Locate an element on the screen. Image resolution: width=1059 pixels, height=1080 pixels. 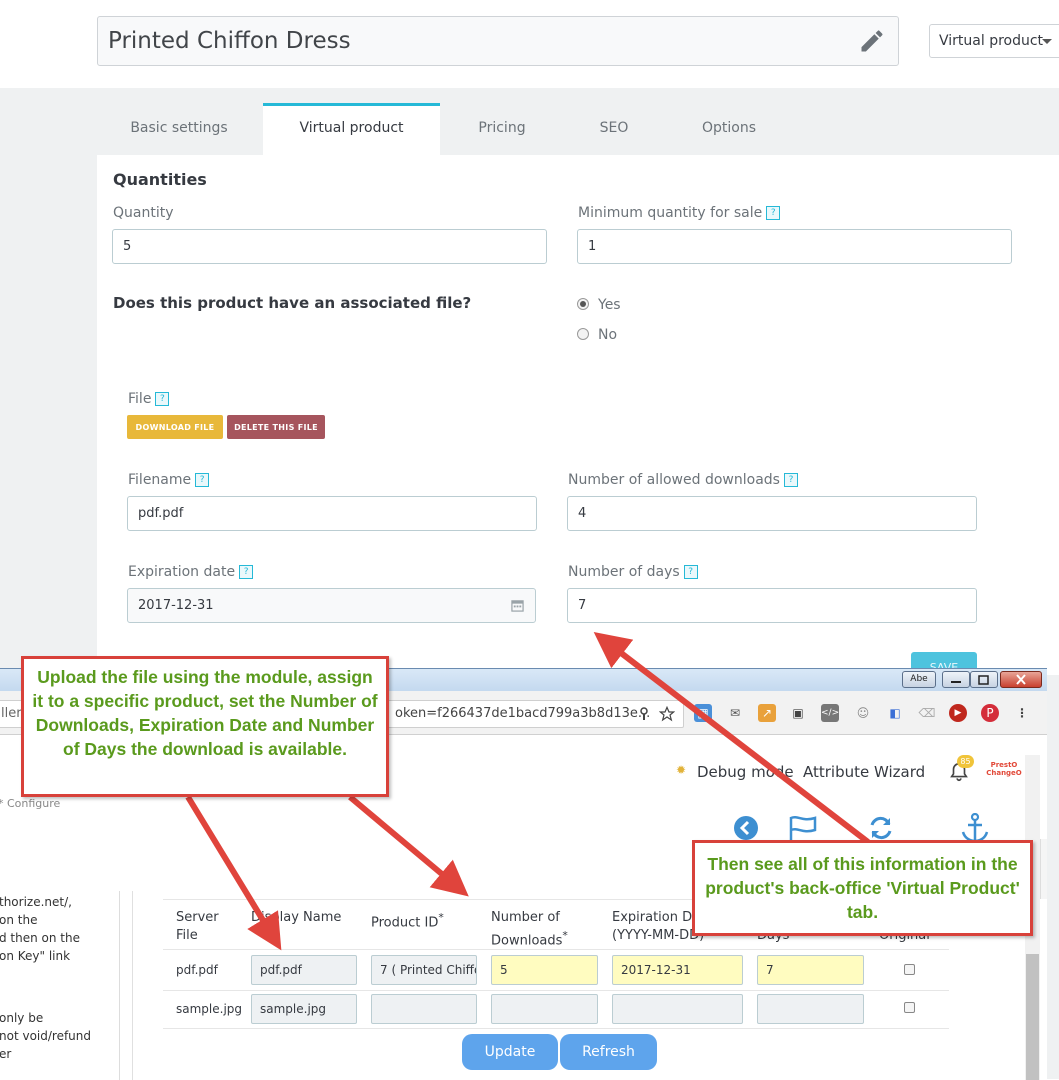
minimize-icon is located at coordinates (956, 682).